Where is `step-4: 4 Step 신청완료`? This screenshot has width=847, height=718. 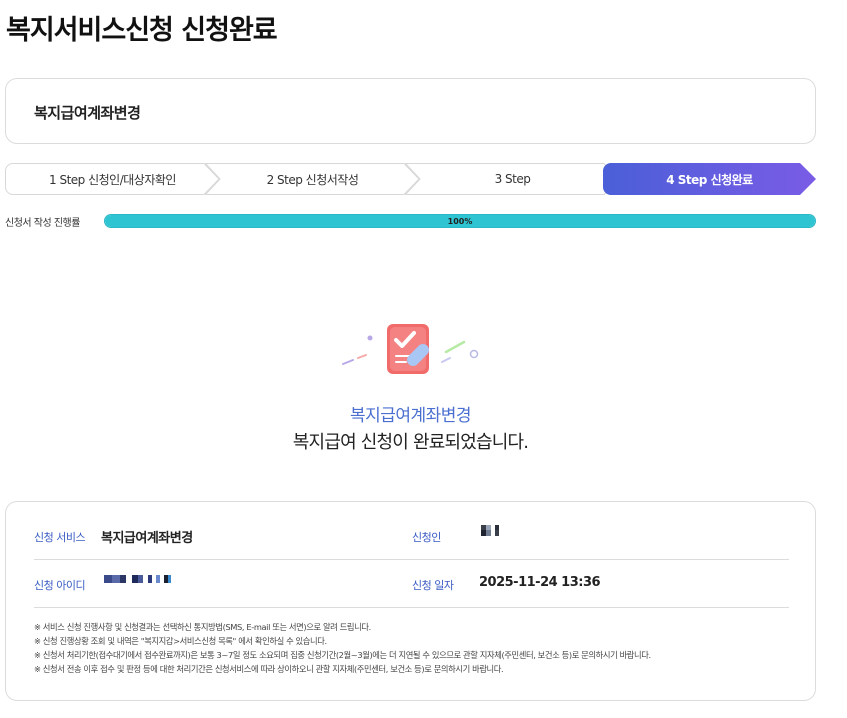 step-4: 4 Step 신청완료 is located at coordinates (709, 179).